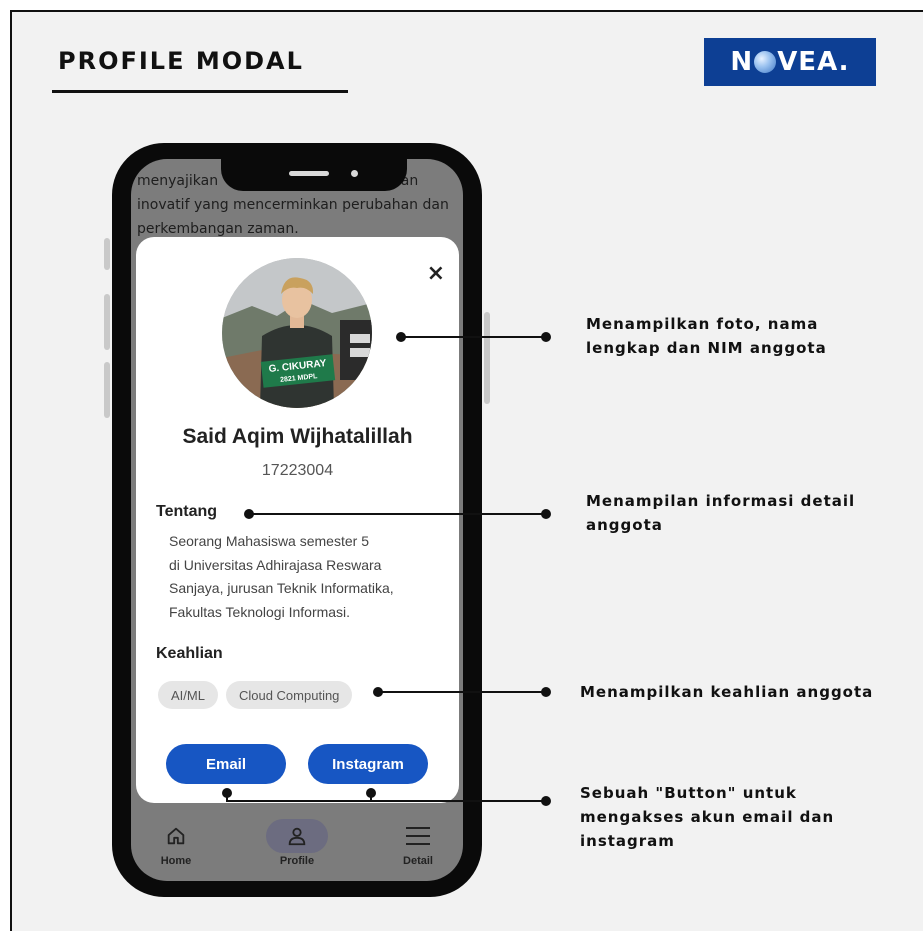 This screenshot has width=923, height=931. I want to click on annotation-line-text: mengakses akun email dan, so click(707, 817).